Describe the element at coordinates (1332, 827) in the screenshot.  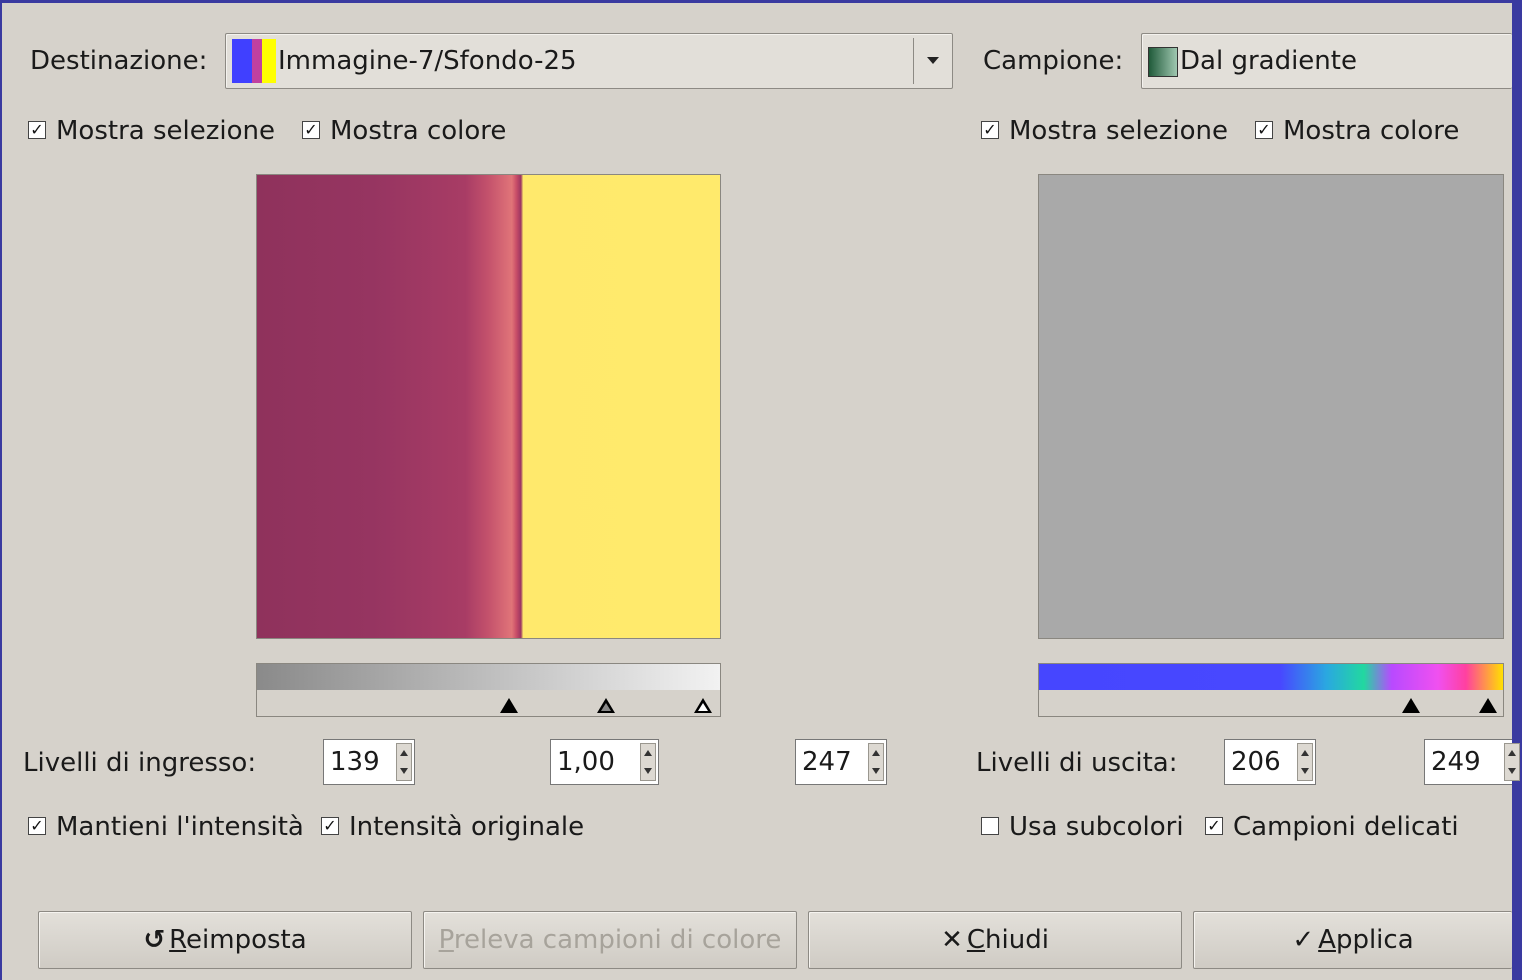
I see `smooth-samples-checkbox: ✓ Campioni delicati` at that location.